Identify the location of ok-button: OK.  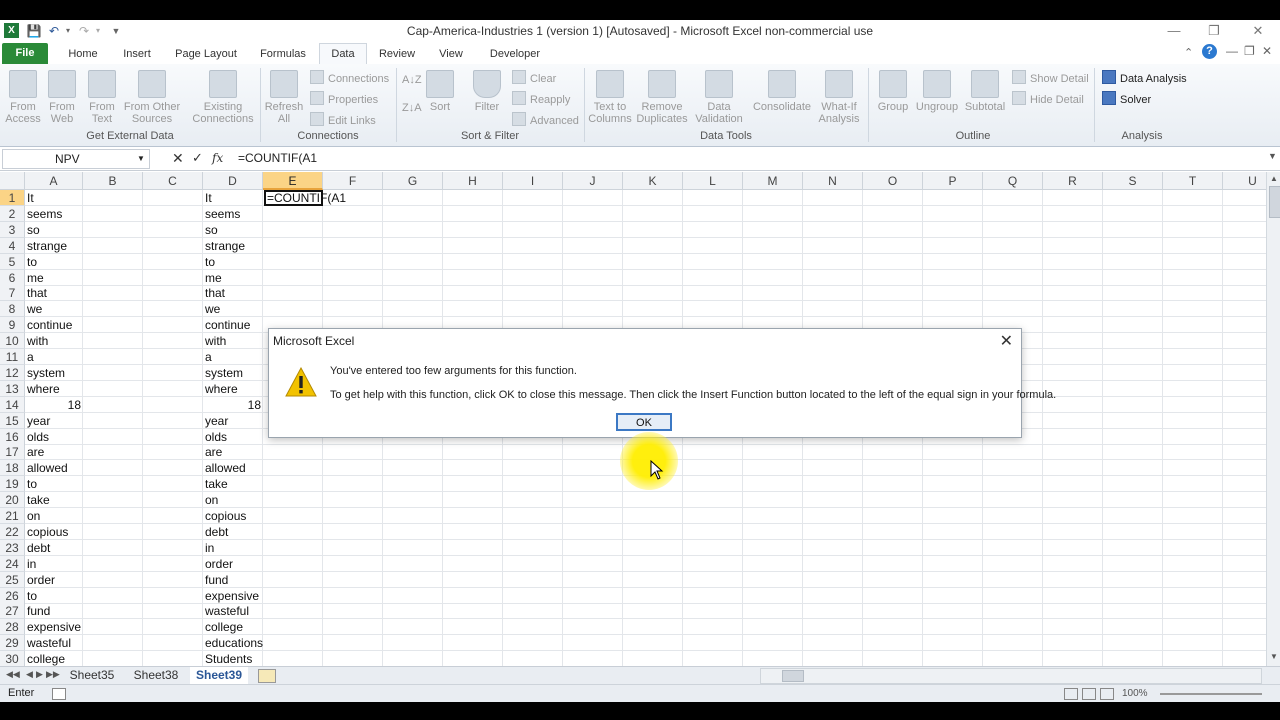
(644, 422).